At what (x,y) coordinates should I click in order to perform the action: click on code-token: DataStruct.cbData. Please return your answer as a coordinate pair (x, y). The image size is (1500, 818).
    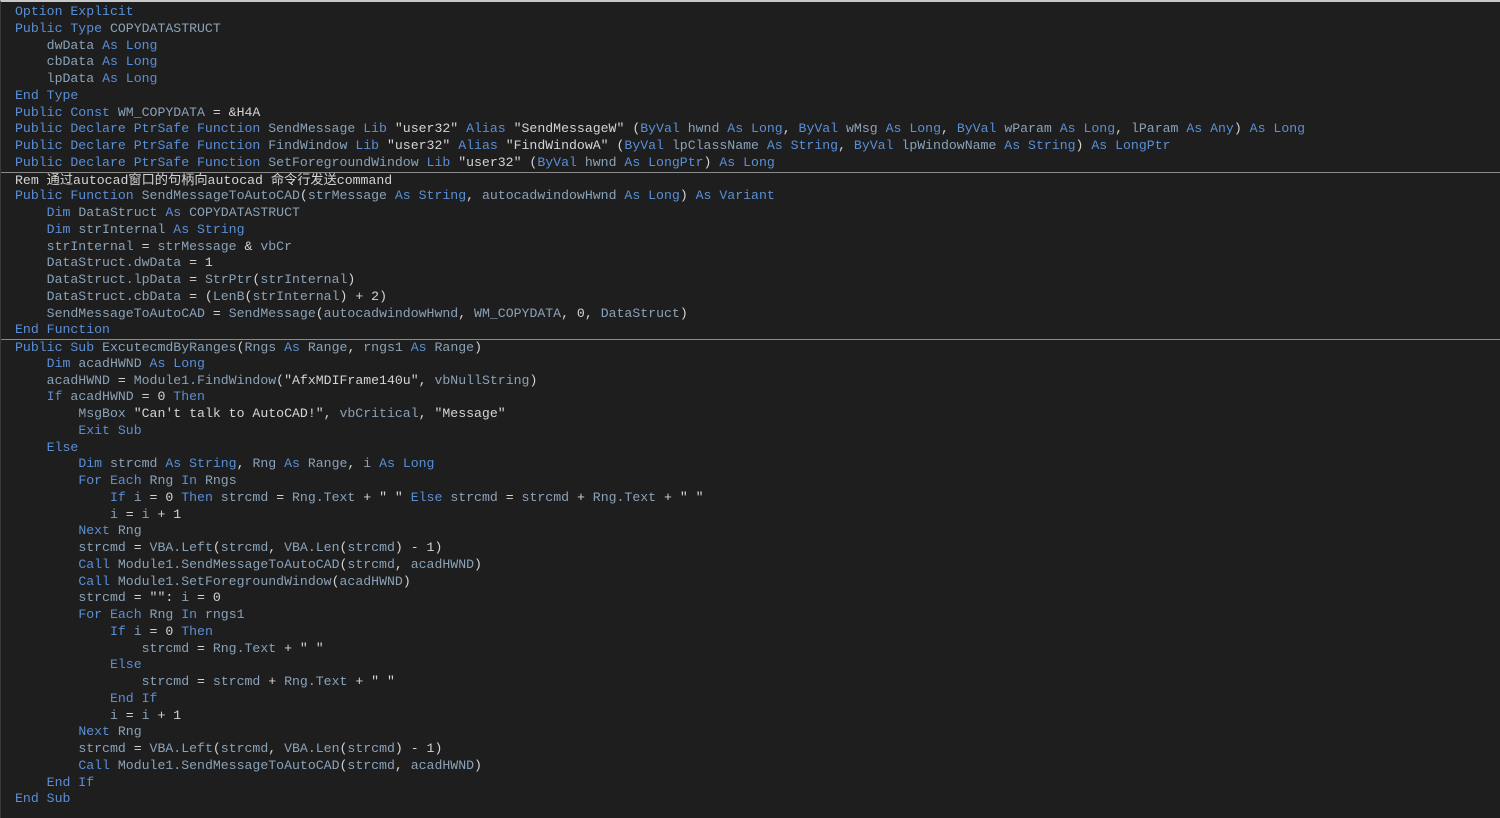
    Looking at the image, I should click on (118, 296).